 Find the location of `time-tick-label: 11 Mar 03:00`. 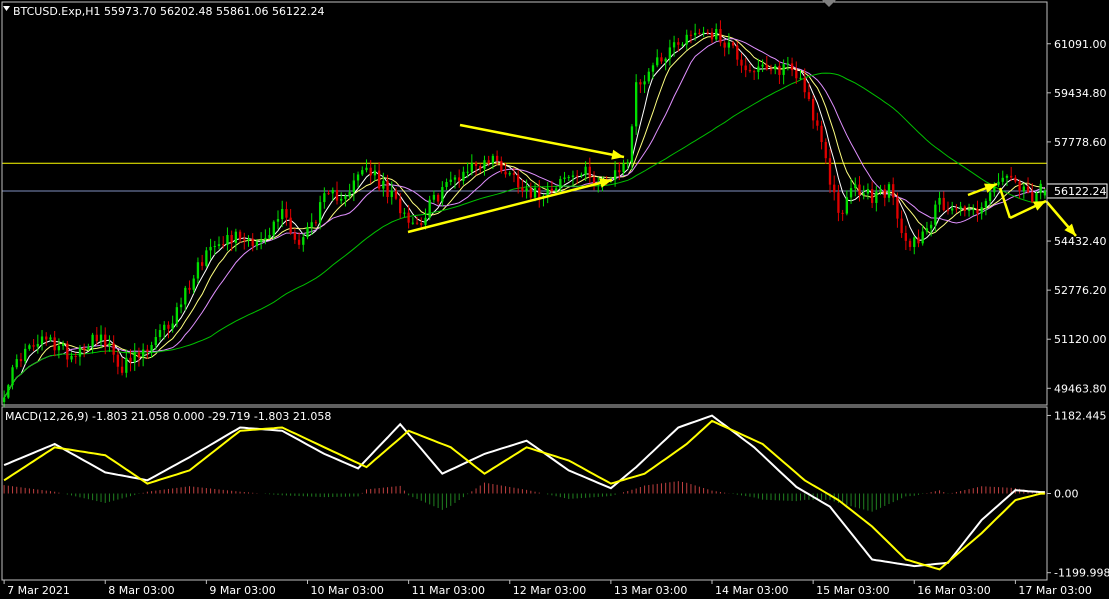

time-tick-label: 11 Mar 03:00 is located at coordinates (448, 590).